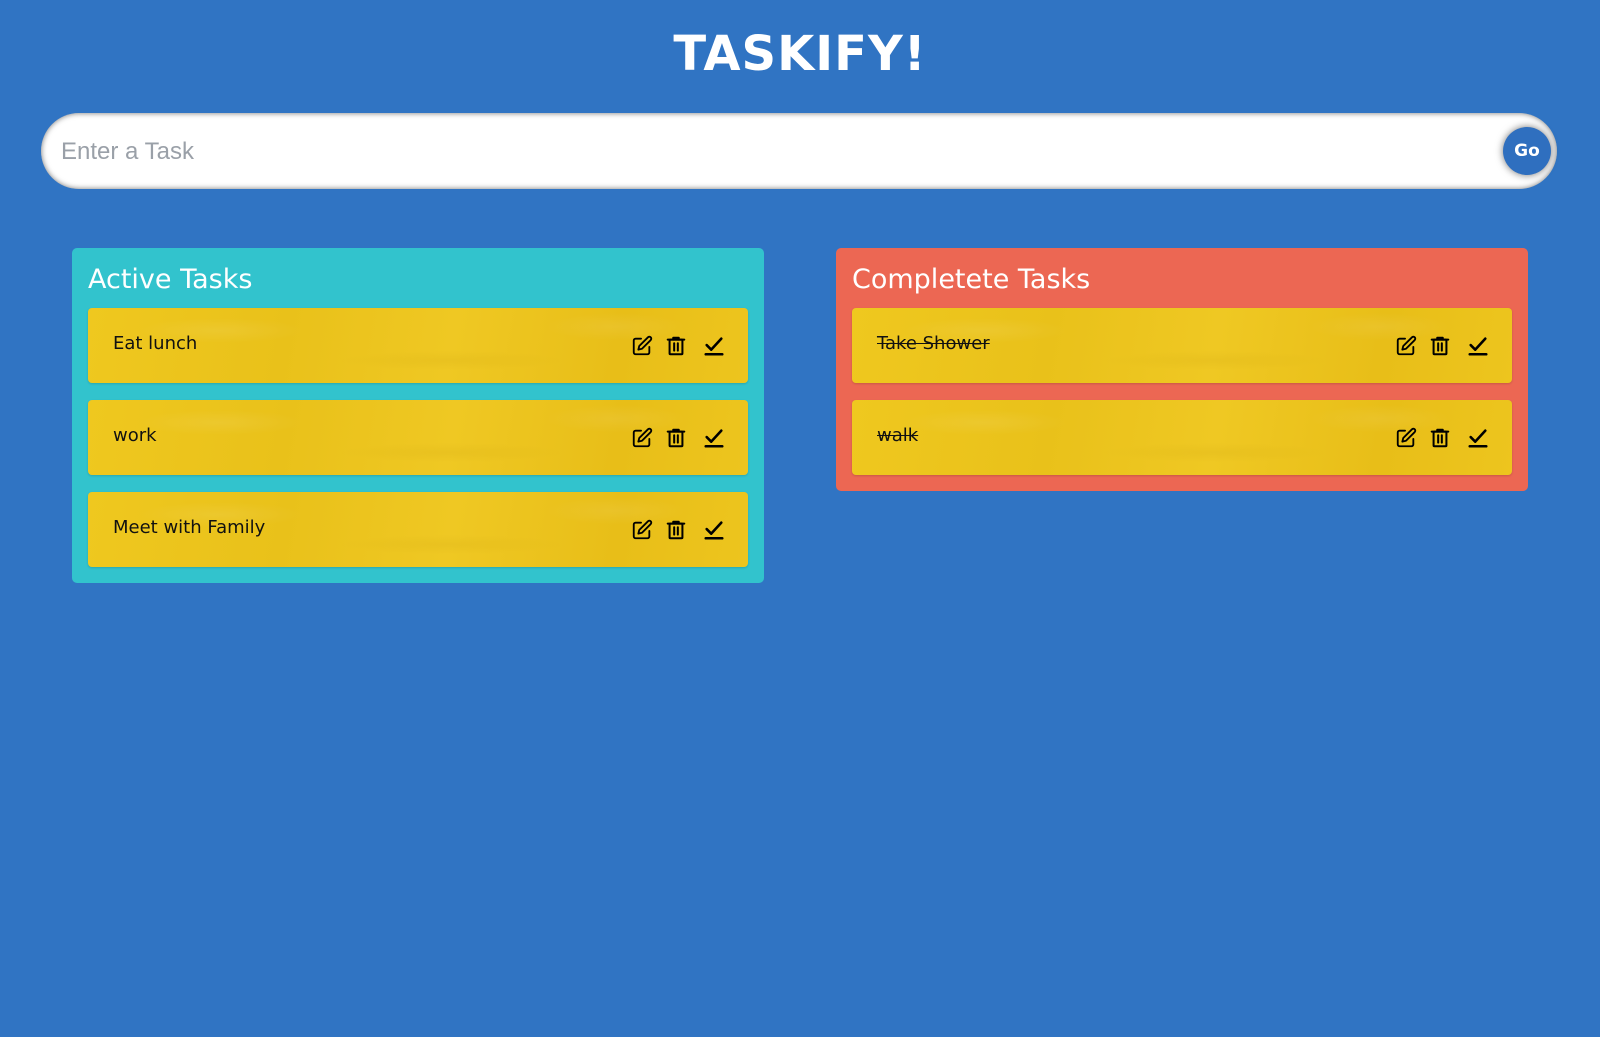  What do you see at coordinates (898, 435) in the screenshot?
I see `task-text: walk` at bounding box center [898, 435].